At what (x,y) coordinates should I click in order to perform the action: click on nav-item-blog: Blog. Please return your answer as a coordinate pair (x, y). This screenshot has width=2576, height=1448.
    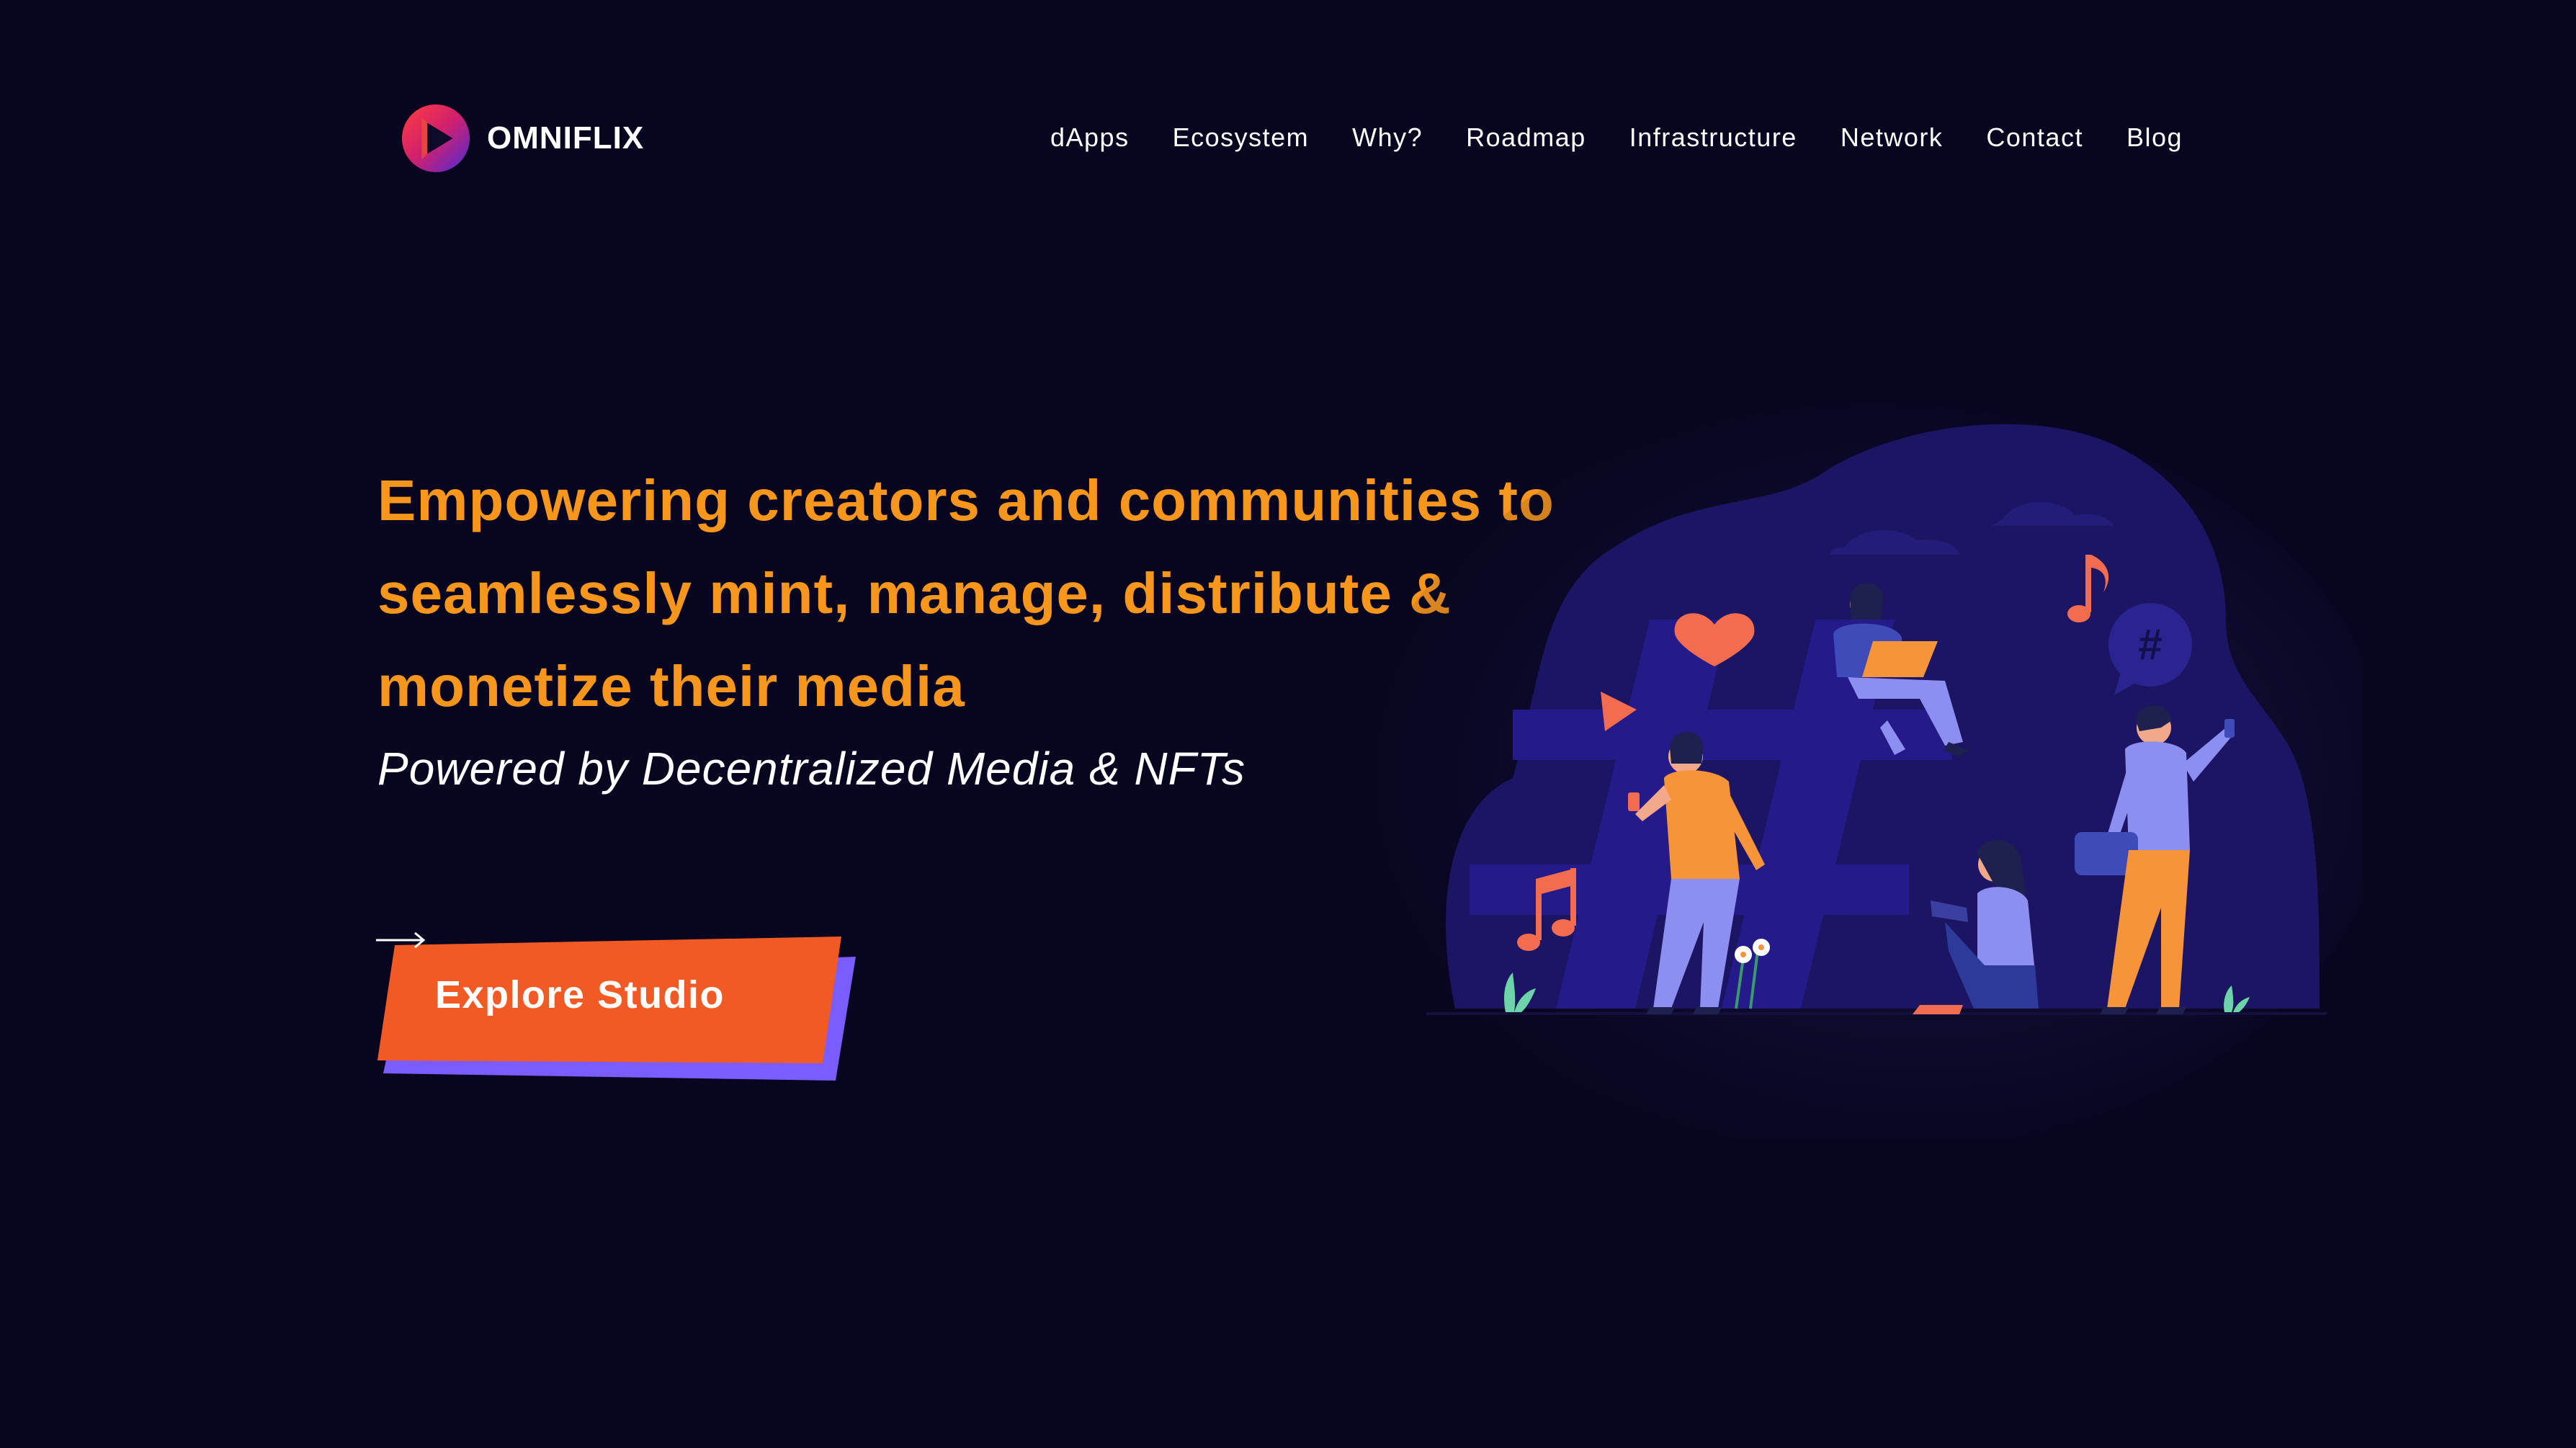
    Looking at the image, I should click on (2154, 137).